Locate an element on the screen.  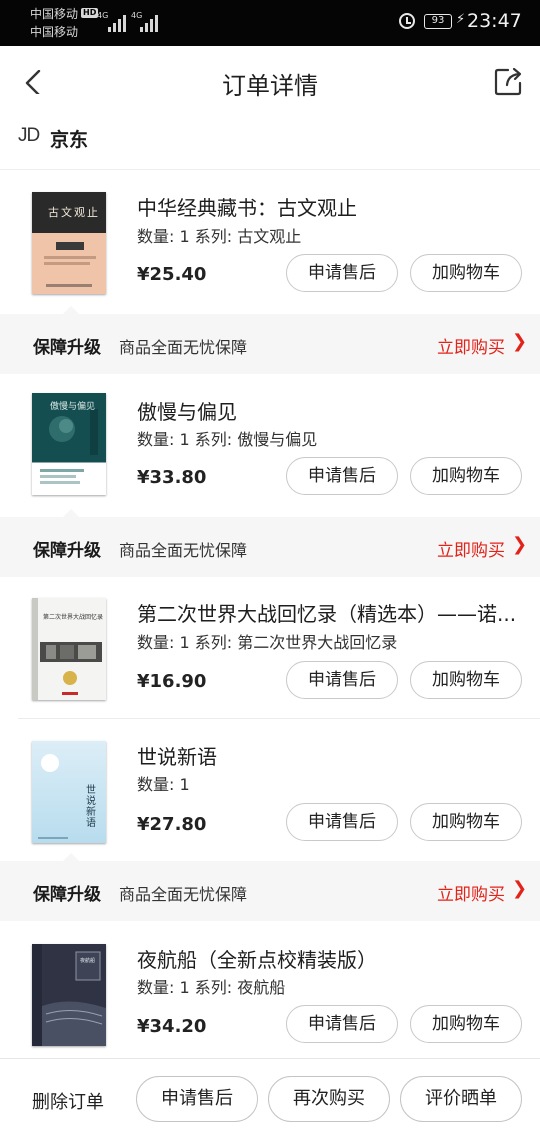
rebuy-button: 再次购买 is located at coordinates (329, 1099).